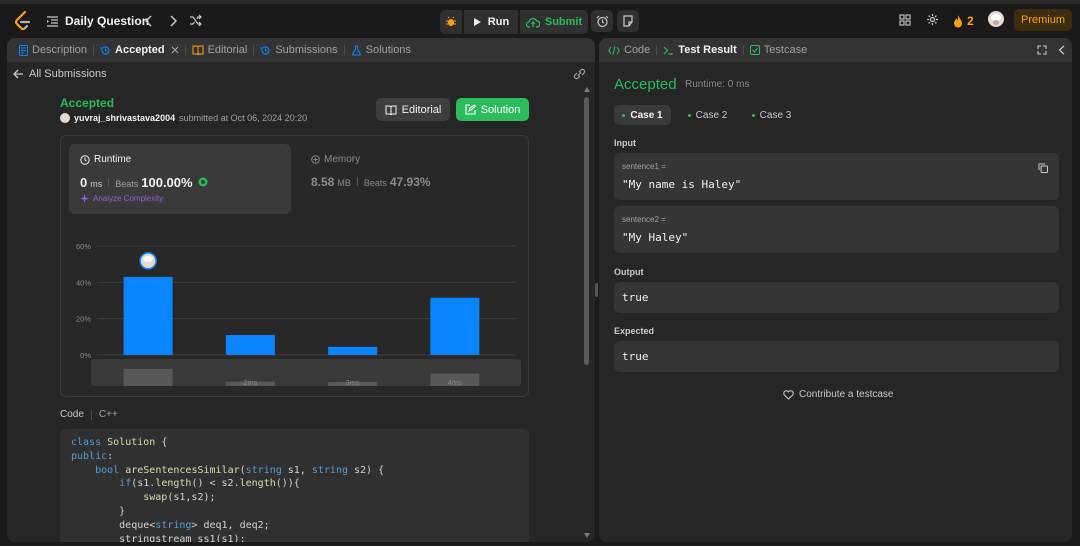 The height and width of the screenshot is (546, 1080). What do you see at coordinates (167, 182) in the screenshot?
I see `runtime-beats-value: 100.00%` at bounding box center [167, 182].